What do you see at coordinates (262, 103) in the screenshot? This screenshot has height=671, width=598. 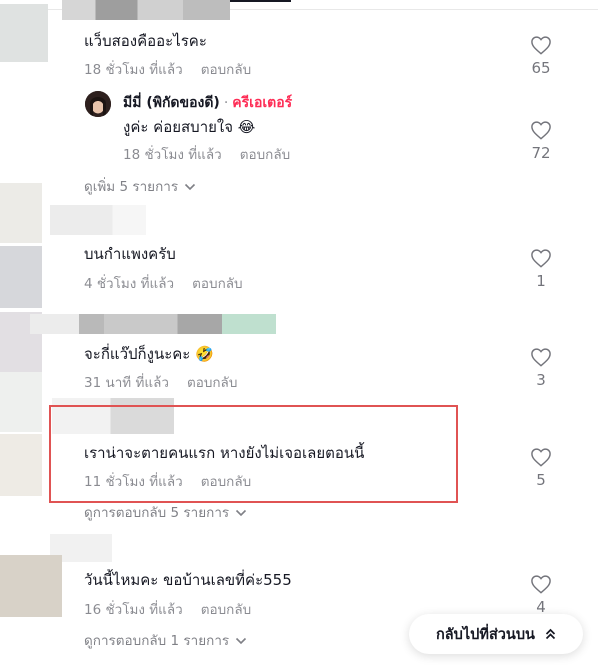 I see `creator-badge: ครีเอเตอร์` at bounding box center [262, 103].